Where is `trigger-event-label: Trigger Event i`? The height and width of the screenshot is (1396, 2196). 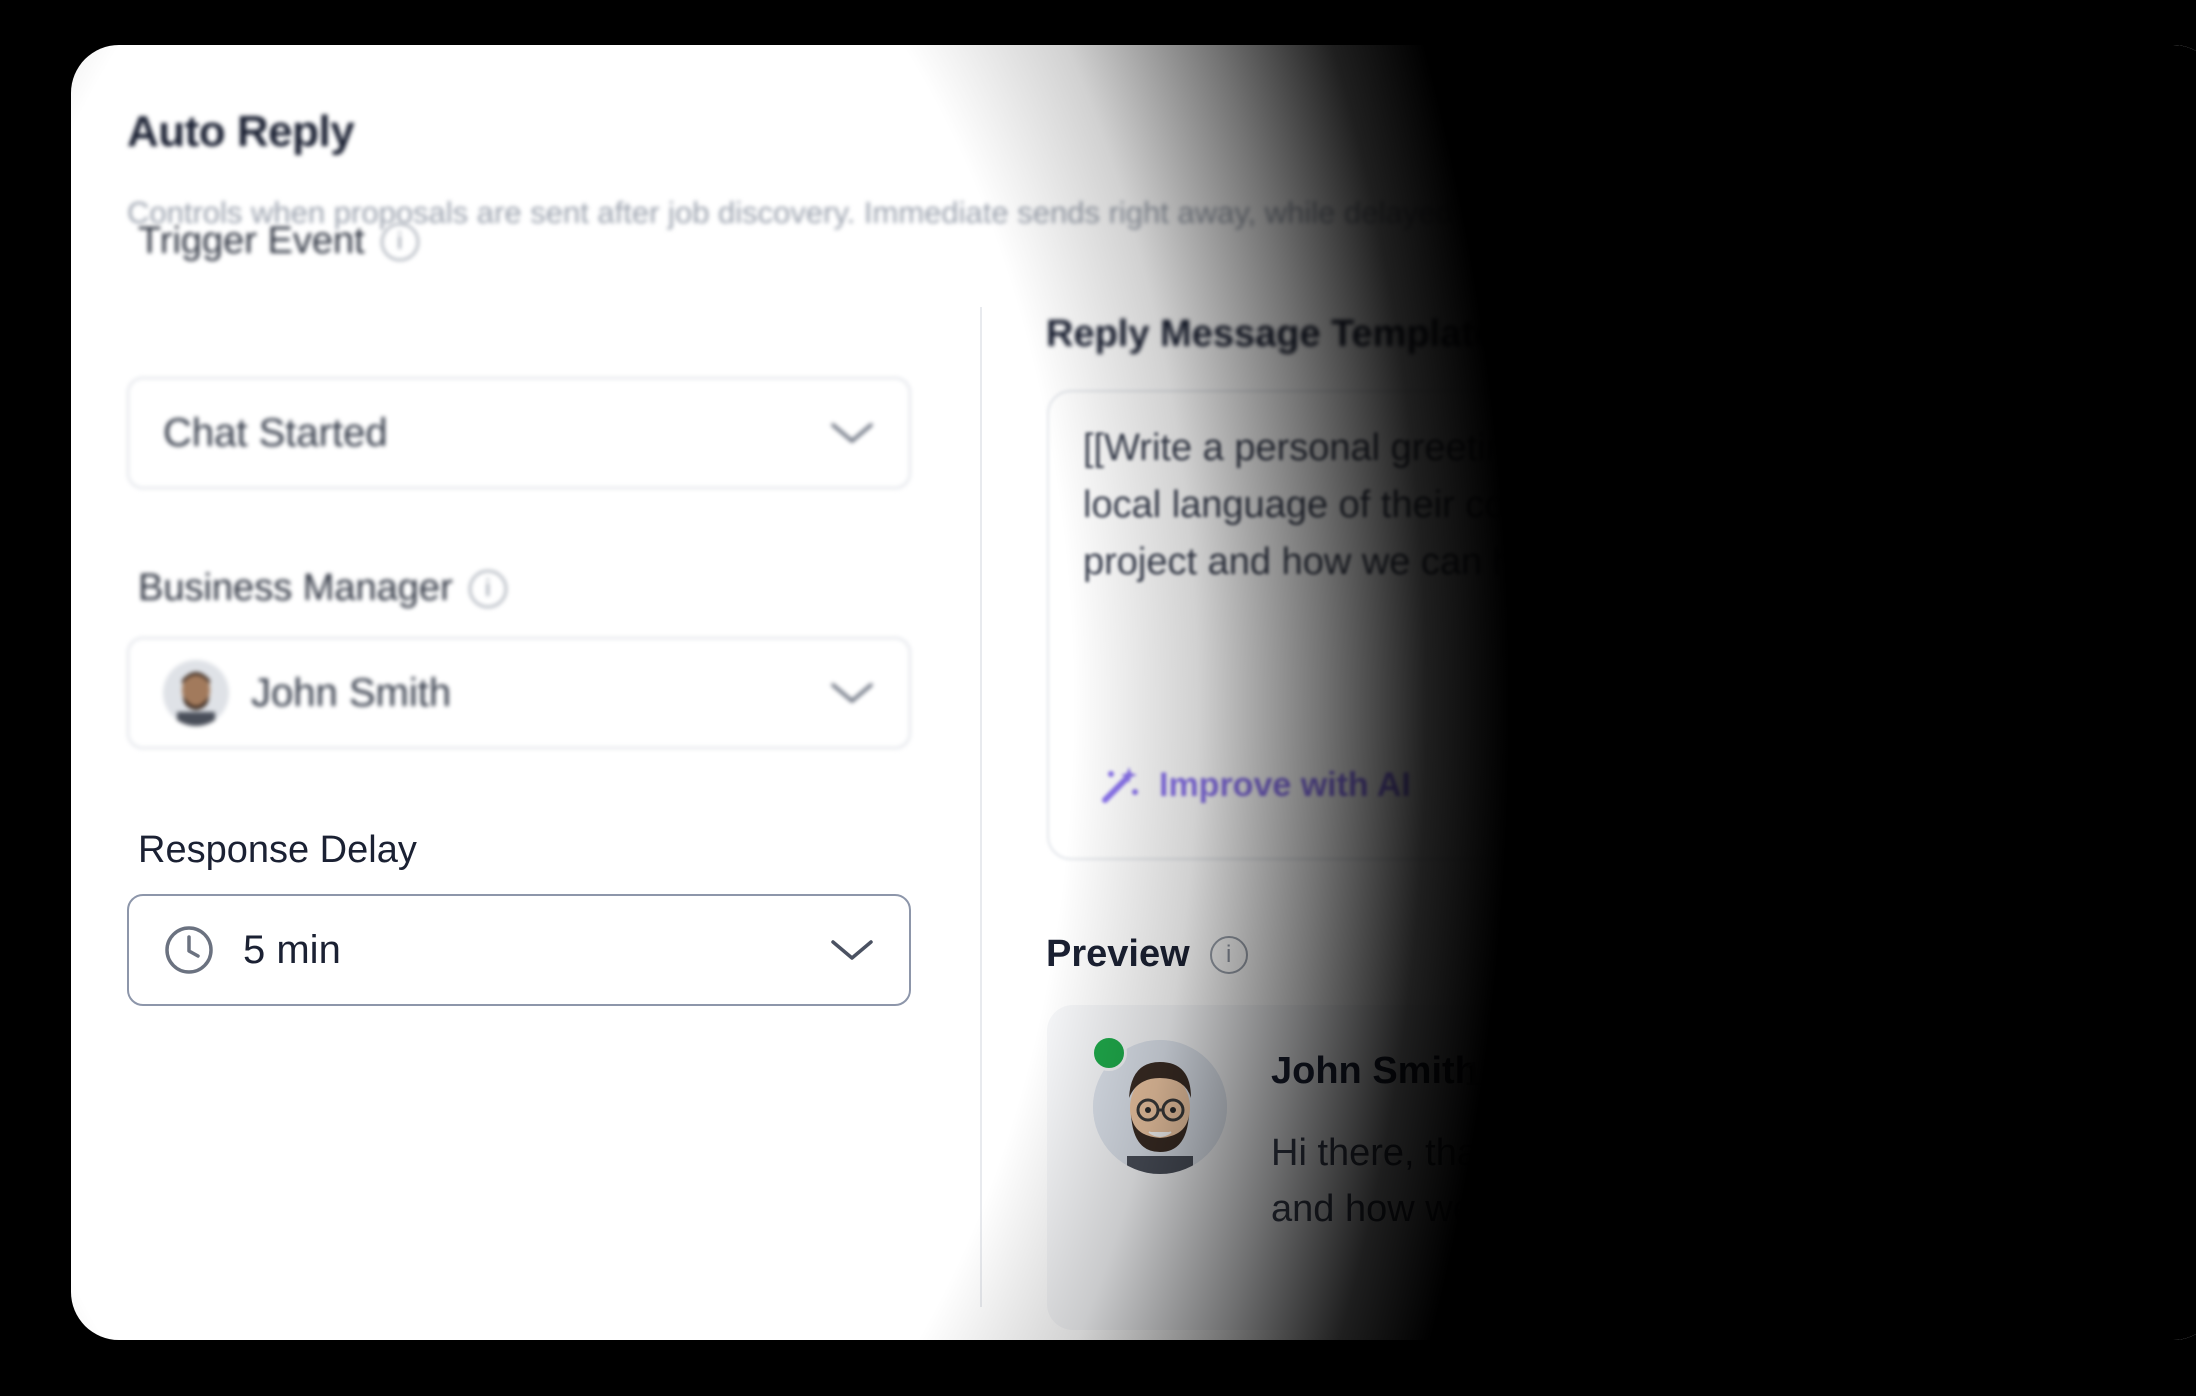
trigger-event-label: Trigger Event i is located at coordinates (278, 241).